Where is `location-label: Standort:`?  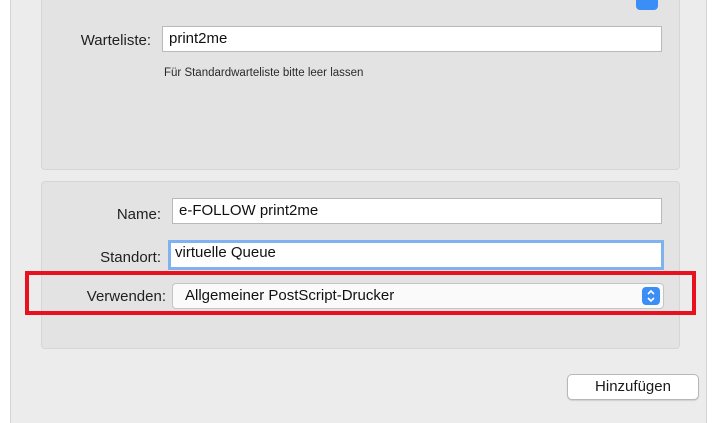 location-label: Standort: is located at coordinates (130, 257).